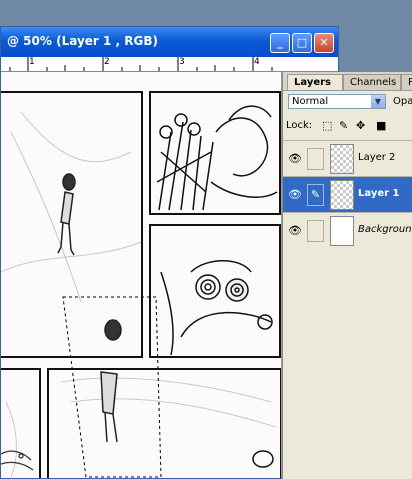 The image size is (412, 479). I want to click on lock-paint-icon: ✎, so click(343, 126).